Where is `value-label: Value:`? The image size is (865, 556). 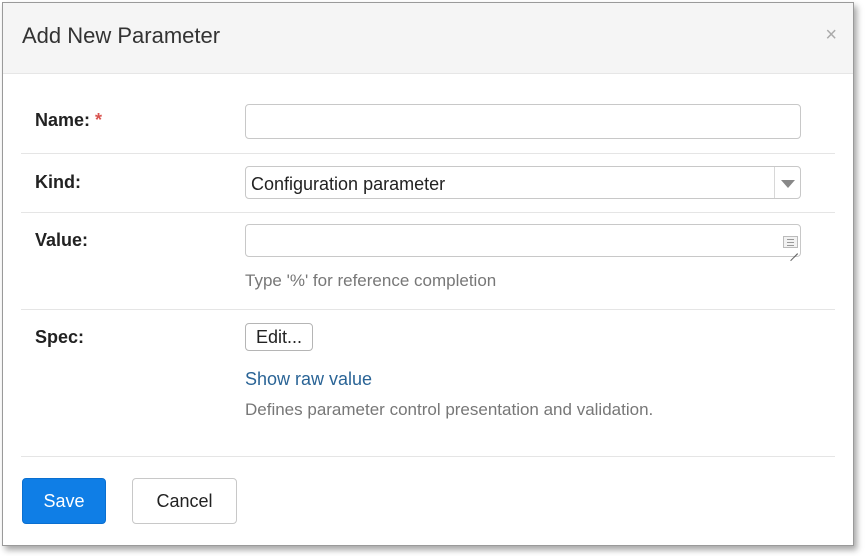 value-label: Value: is located at coordinates (62, 240).